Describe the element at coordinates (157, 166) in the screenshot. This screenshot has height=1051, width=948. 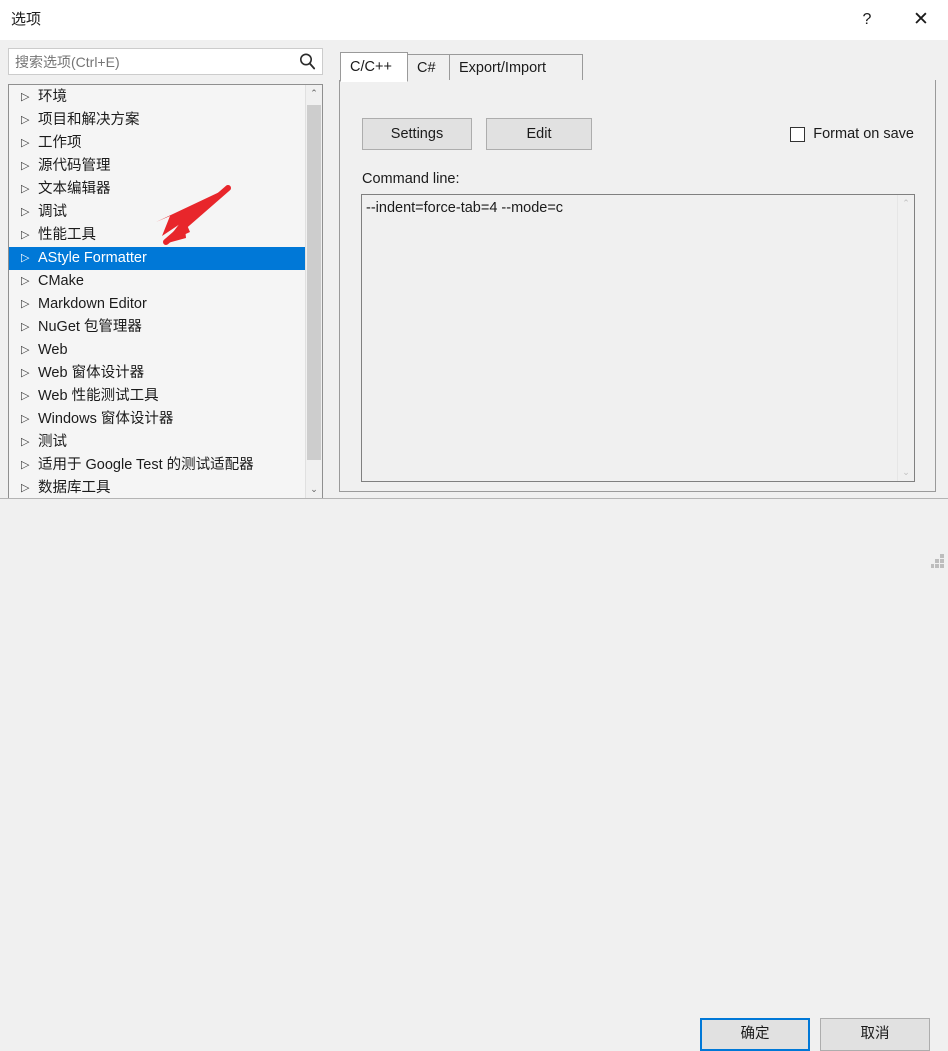
I see `tree-item: ▷ 源代码管理` at that location.